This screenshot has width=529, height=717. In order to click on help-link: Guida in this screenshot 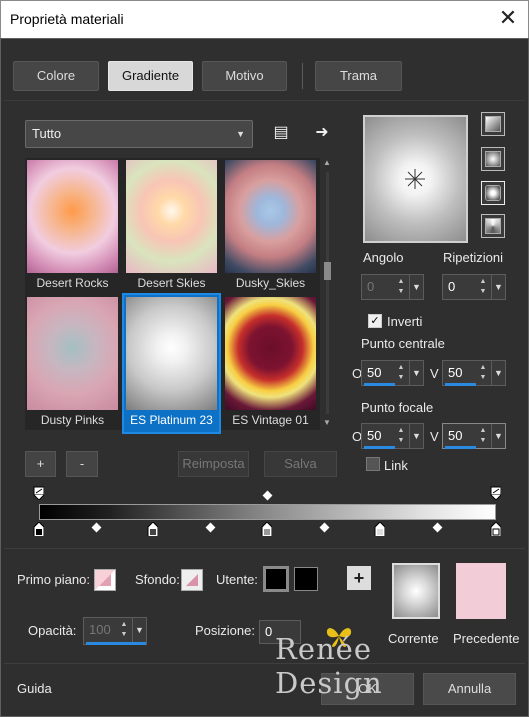, I will do `click(34, 688)`.